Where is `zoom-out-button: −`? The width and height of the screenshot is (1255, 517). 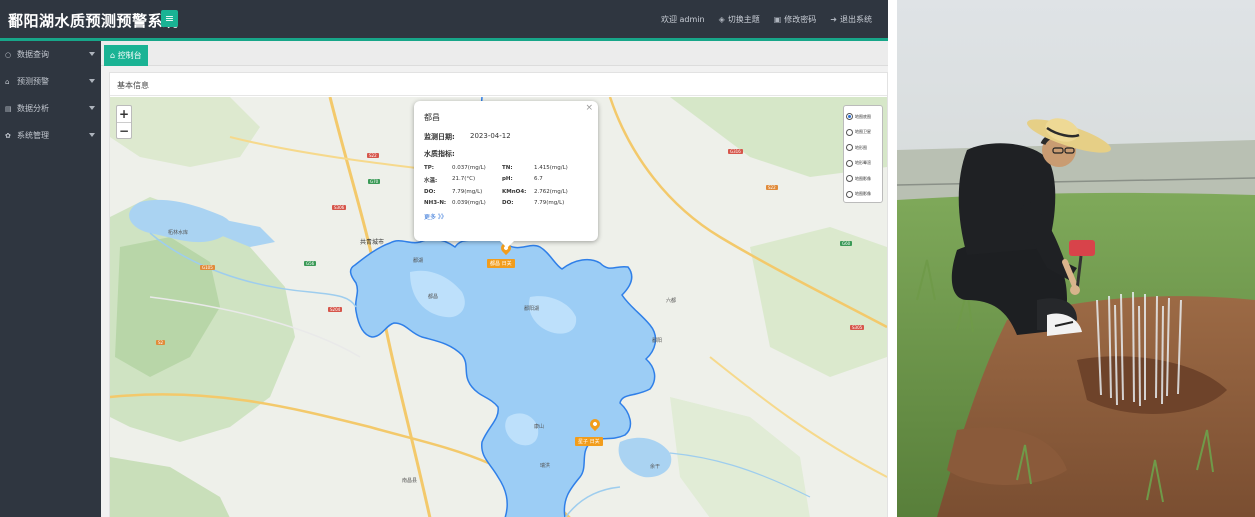
zoom-out-button: − is located at coordinates (124, 130).